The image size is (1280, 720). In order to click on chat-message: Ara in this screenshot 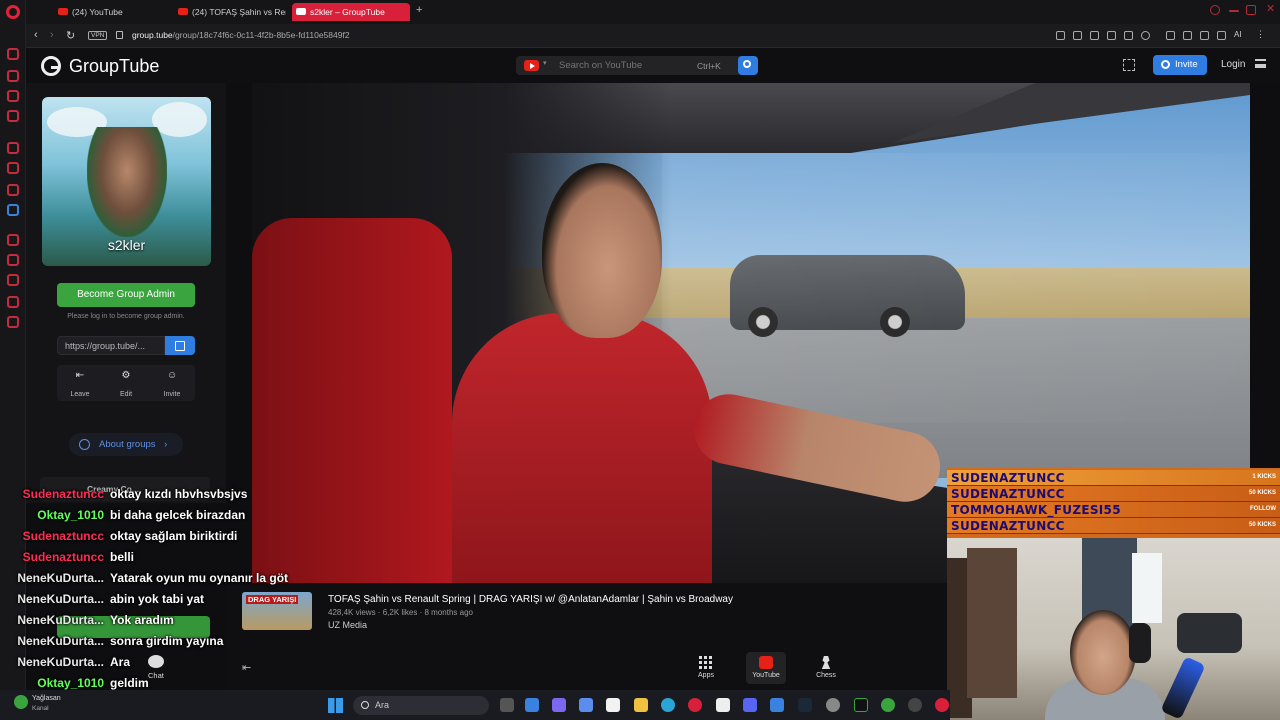, I will do `click(120, 662)`.